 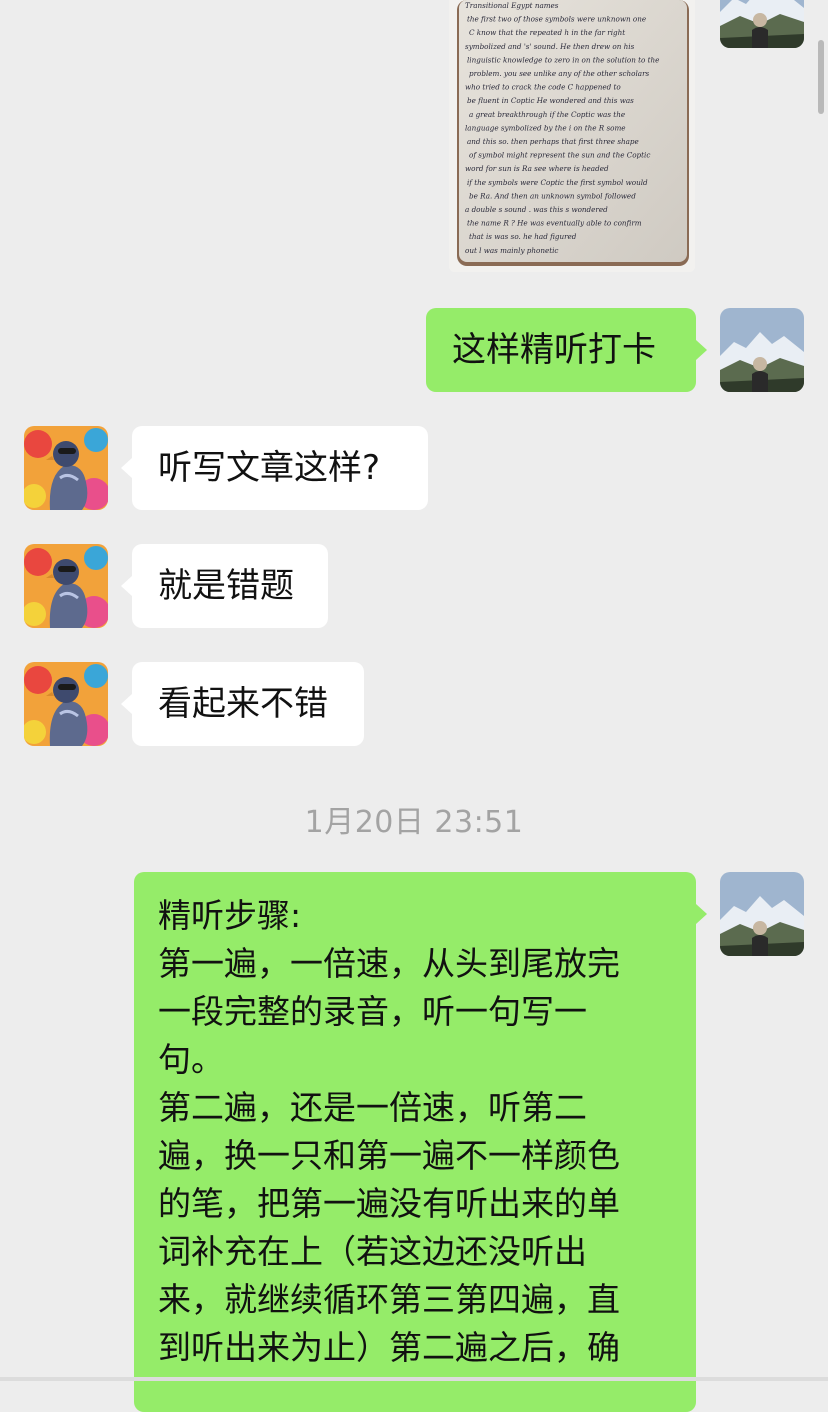 I want to click on incoming-message-bubble: 听写文章这样?, so click(x=280, y=468).